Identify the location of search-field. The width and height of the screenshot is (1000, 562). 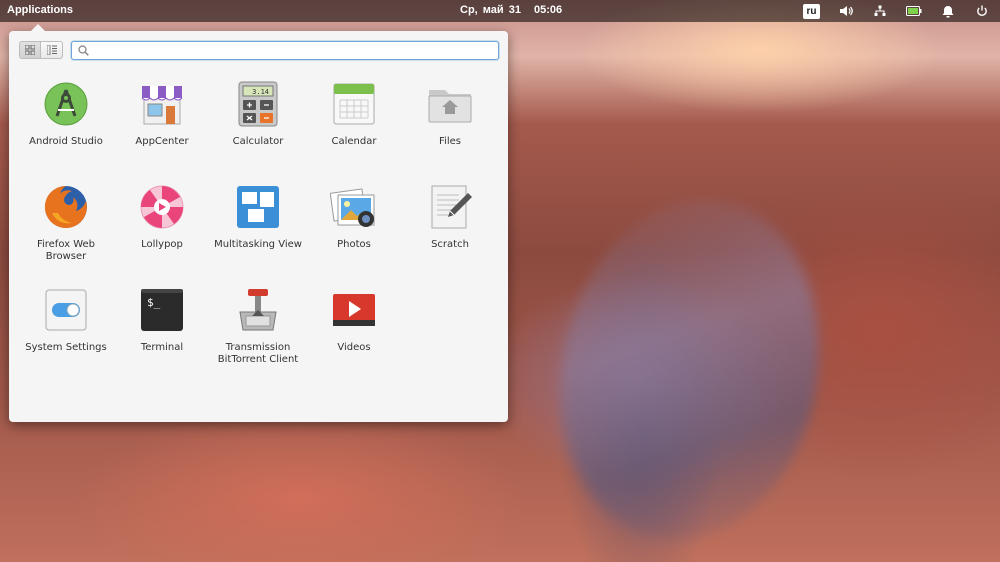
(285, 50).